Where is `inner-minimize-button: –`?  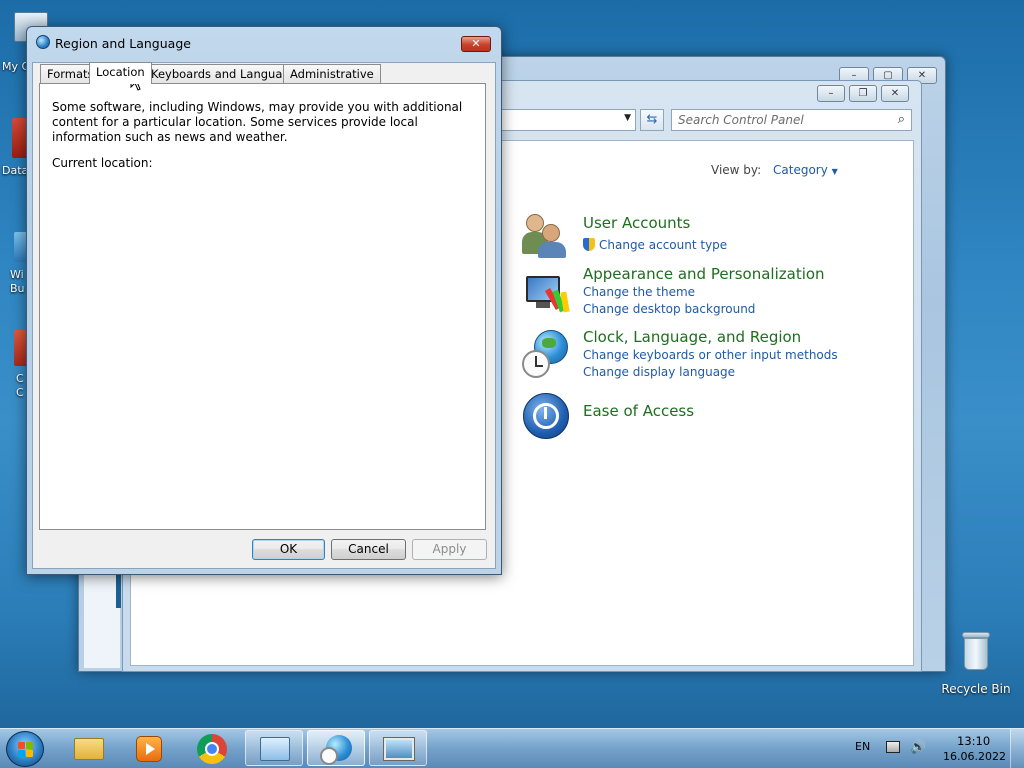 inner-minimize-button: – is located at coordinates (831, 93).